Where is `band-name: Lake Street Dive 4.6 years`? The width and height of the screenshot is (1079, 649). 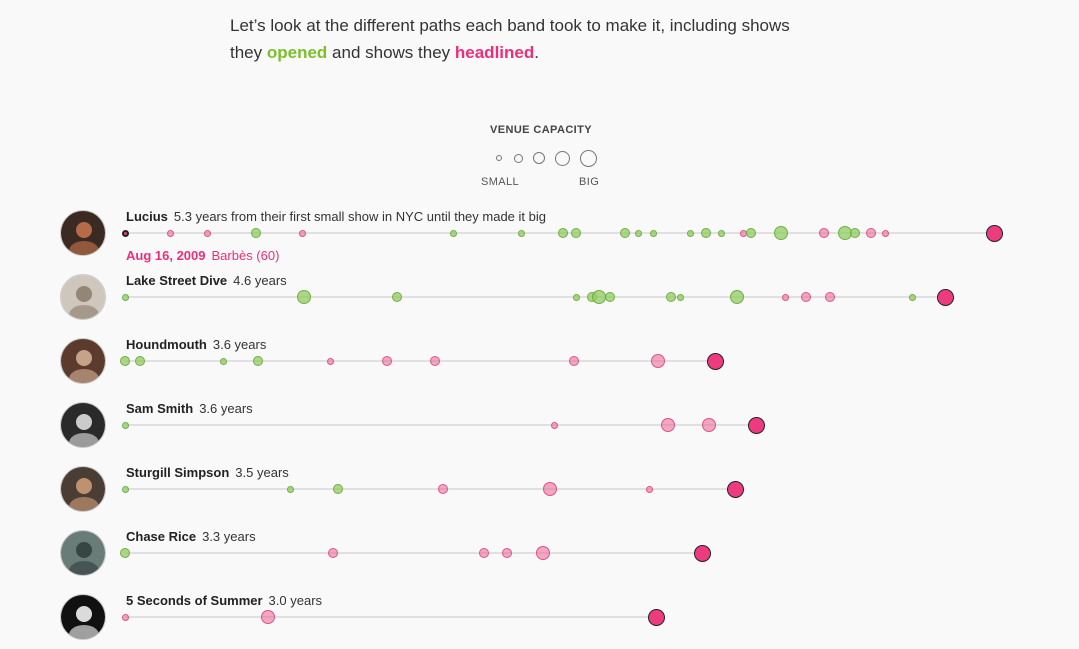 band-name: Lake Street Dive 4.6 years is located at coordinates (206, 280).